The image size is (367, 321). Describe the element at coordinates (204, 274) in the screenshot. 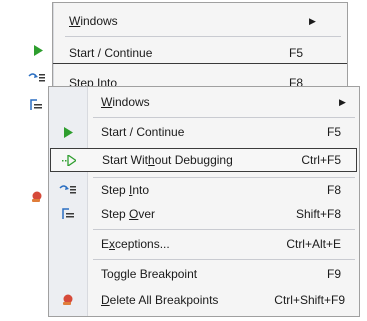

I see `menu-item-toggle-breakpoint: Toggle Breakpoint F9` at that location.